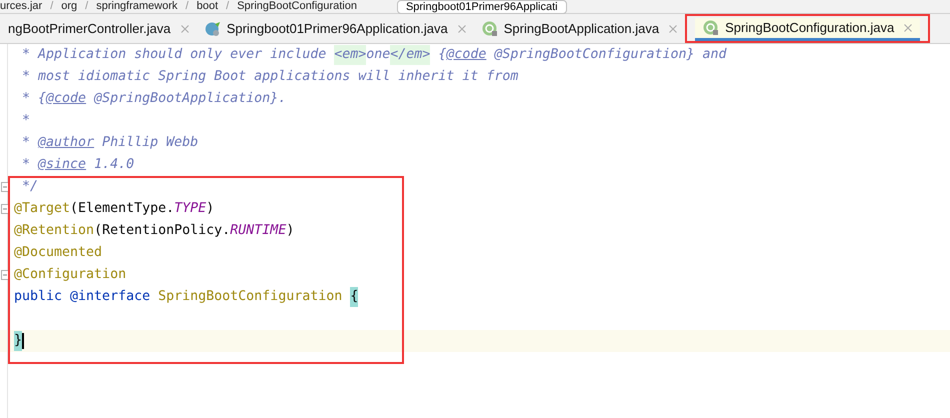 This screenshot has width=950, height=418. I want to click on class-icon, so click(212, 28).